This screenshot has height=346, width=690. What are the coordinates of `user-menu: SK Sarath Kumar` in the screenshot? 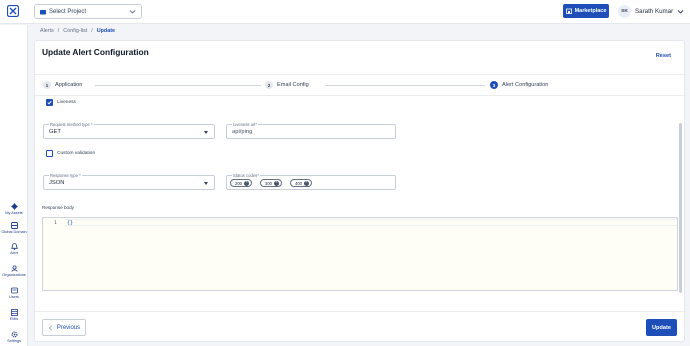 It's located at (651, 11).